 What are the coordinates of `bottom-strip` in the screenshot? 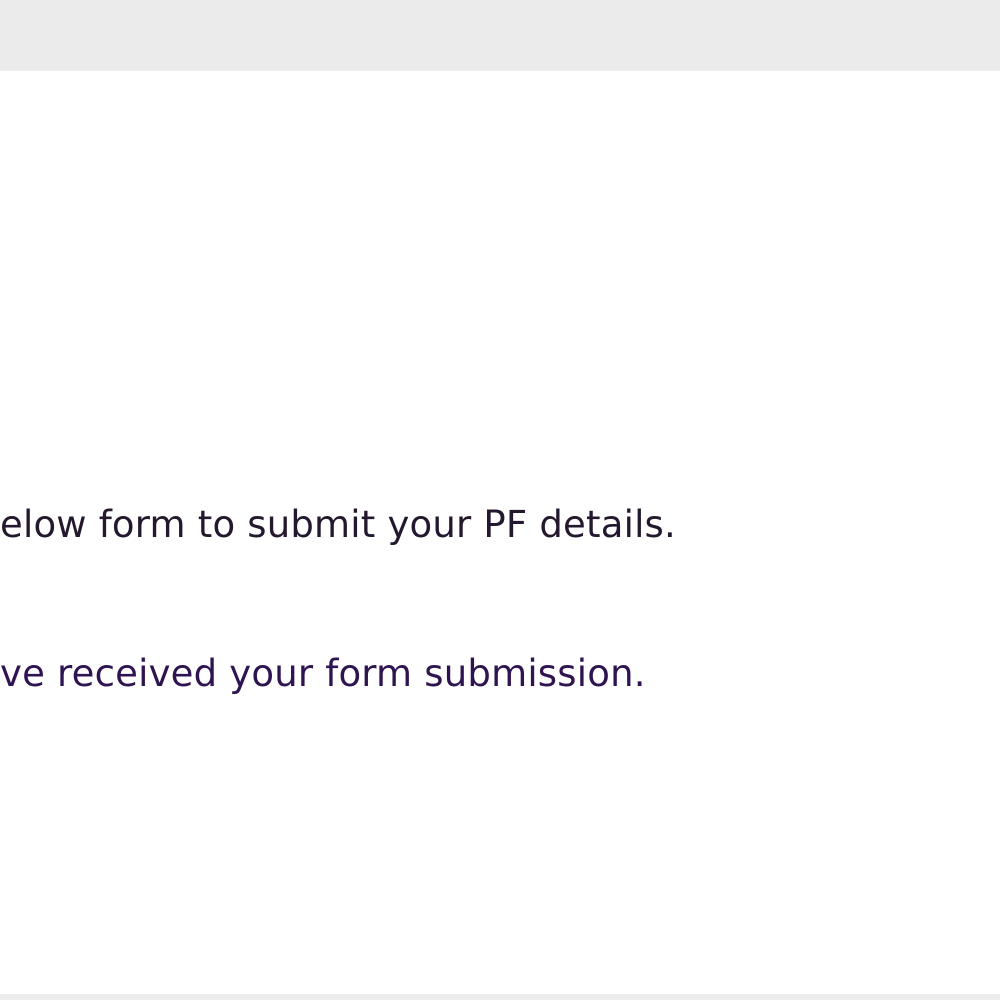 It's located at (500, 997).